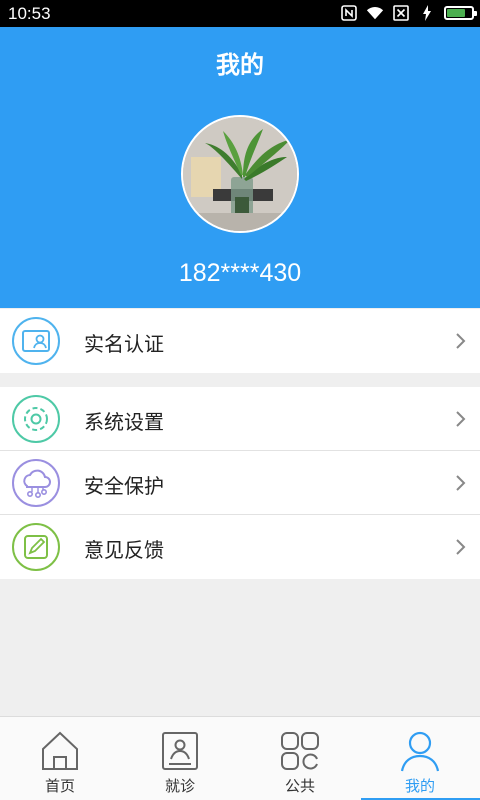 The image size is (480, 800). I want to click on tab-mine: 我的, so click(420, 758).